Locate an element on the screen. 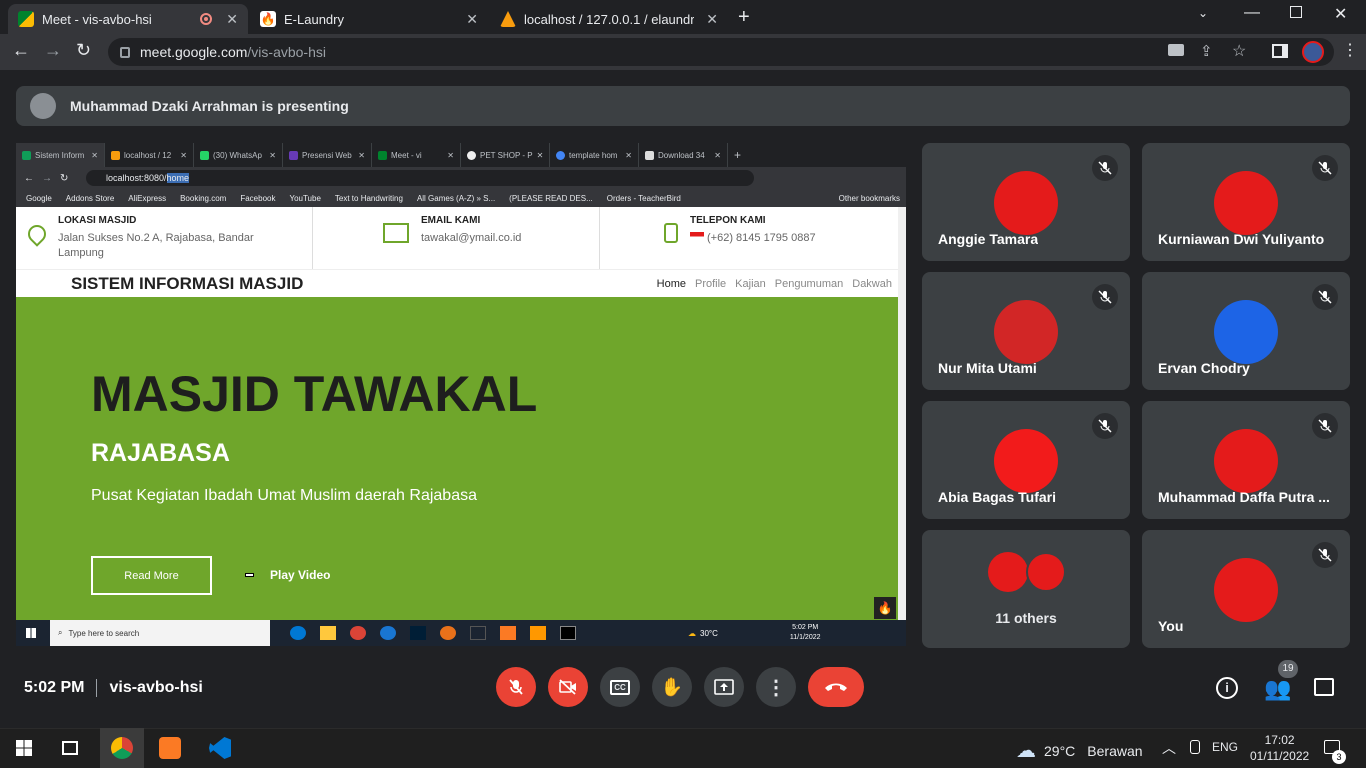 The height and width of the screenshot is (768, 1366). shared-tab: PET SHOP - P ✕ is located at coordinates (505, 155).